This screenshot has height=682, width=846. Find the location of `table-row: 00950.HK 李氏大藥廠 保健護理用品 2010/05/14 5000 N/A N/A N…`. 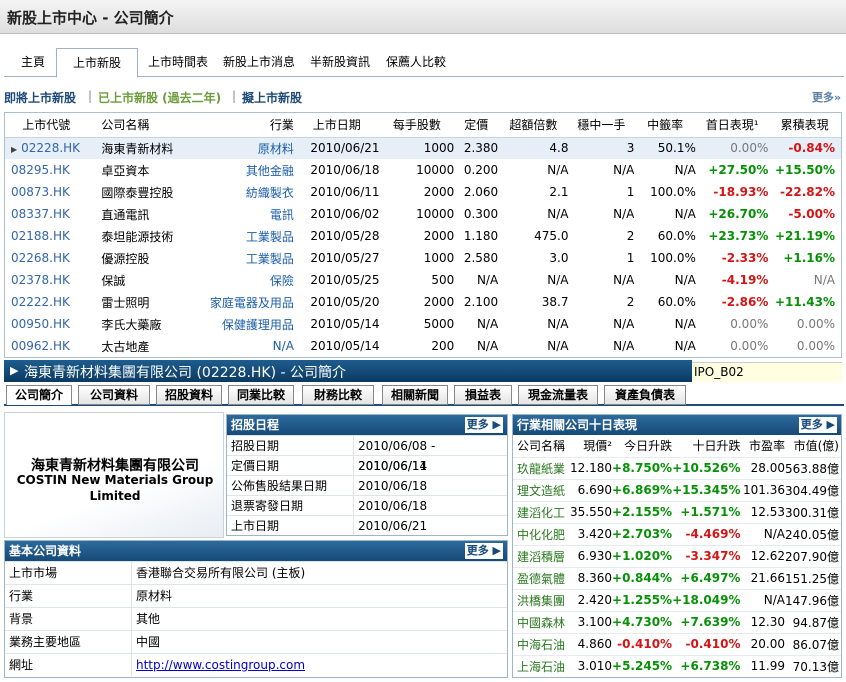

table-row: 00950.HK 李氏大藥廠 保健護理用品 2010/05/14 5000 N/A N/A N… is located at coordinates (423, 324).